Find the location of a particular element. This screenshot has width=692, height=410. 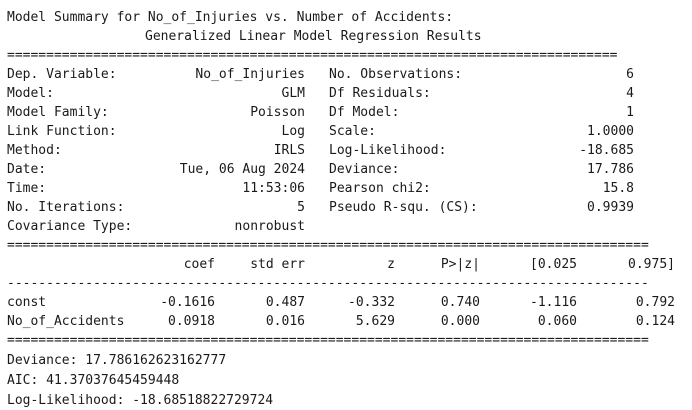

summary-value: Log is located at coordinates (293, 131).